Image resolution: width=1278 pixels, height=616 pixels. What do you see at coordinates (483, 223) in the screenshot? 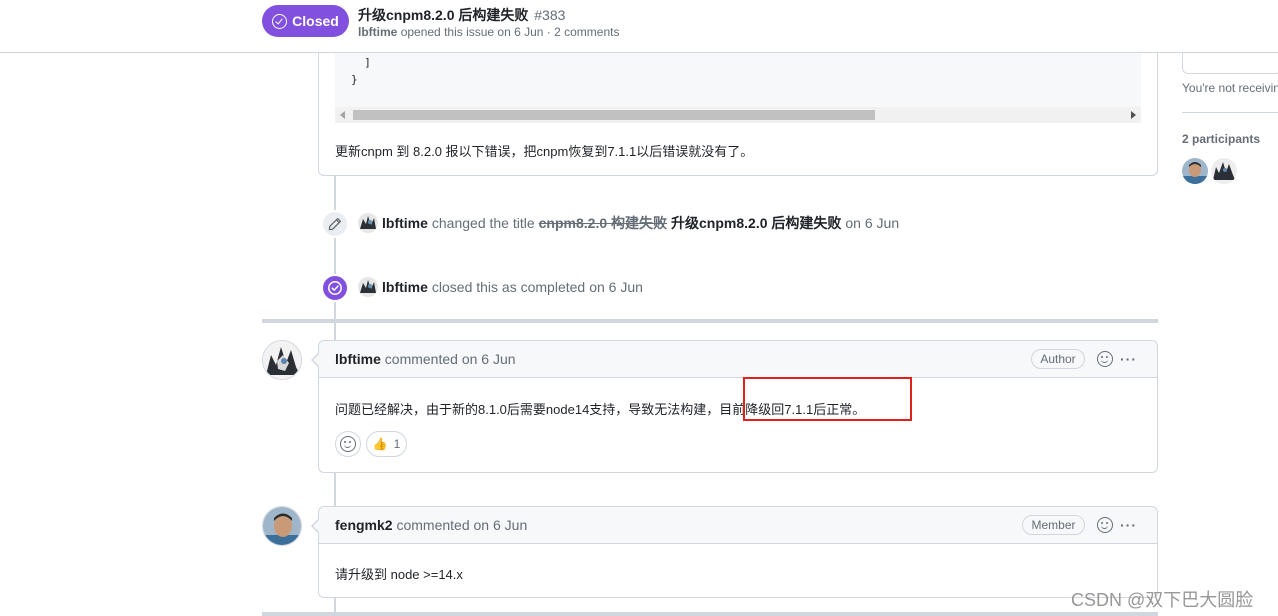
I see `event-action: changed the title` at bounding box center [483, 223].